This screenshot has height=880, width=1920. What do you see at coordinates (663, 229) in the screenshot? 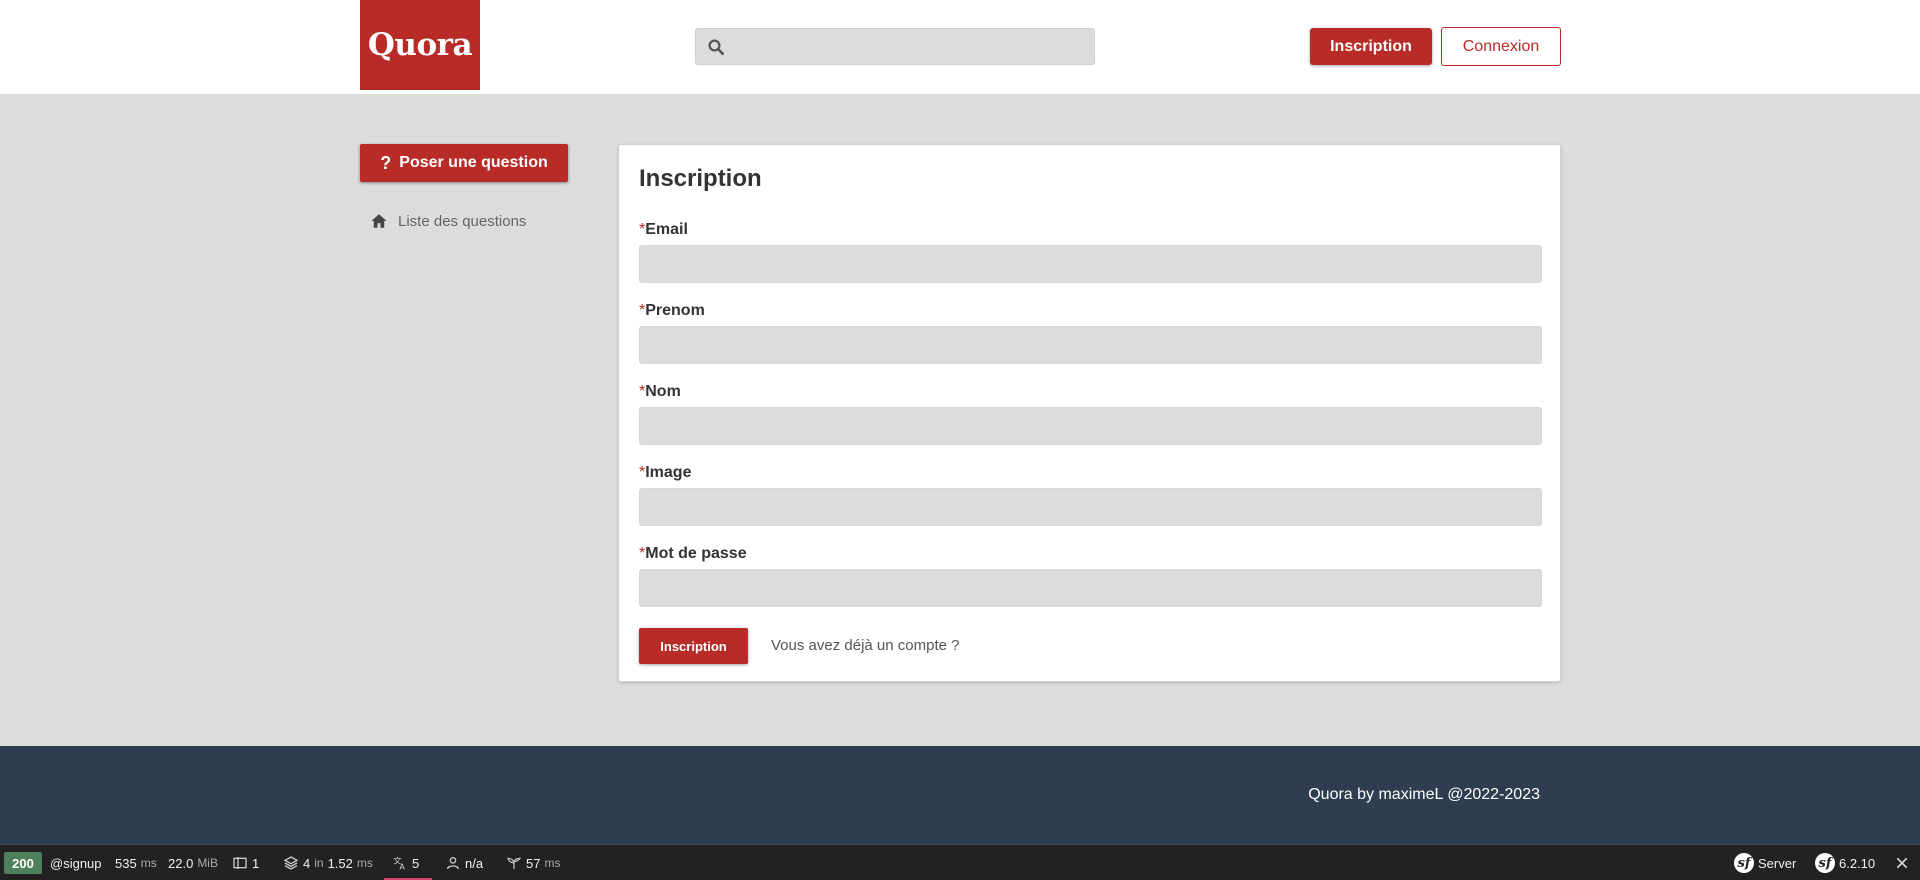
I see `email-label: *Email` at bounding box center [663, 229].